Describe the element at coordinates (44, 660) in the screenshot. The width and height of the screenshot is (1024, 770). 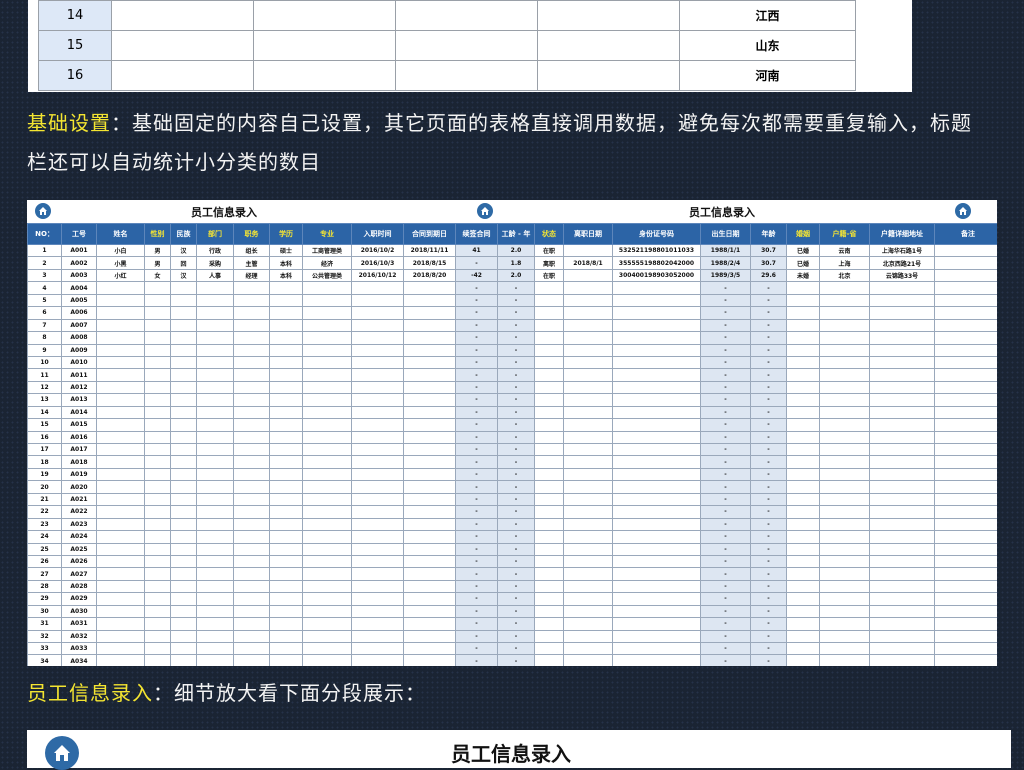
I see `table-cell: 34` at that location.